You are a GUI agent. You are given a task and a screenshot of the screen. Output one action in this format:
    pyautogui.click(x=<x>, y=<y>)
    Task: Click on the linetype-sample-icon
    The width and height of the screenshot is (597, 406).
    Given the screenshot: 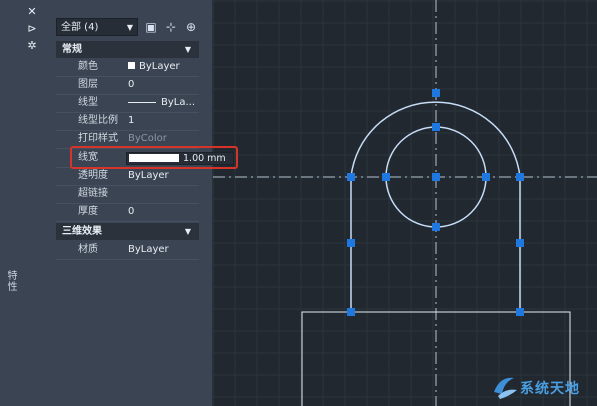 What is the action you would take?
    pyautogui.click(x=142, y=102)
    